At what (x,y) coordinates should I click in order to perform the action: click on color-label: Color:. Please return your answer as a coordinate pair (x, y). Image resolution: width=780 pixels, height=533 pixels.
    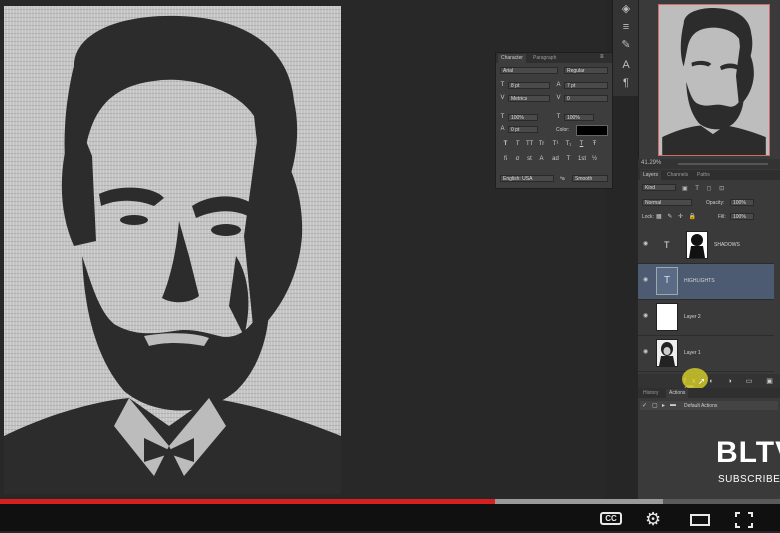
    Looking at the image, I should click on (563, 130).